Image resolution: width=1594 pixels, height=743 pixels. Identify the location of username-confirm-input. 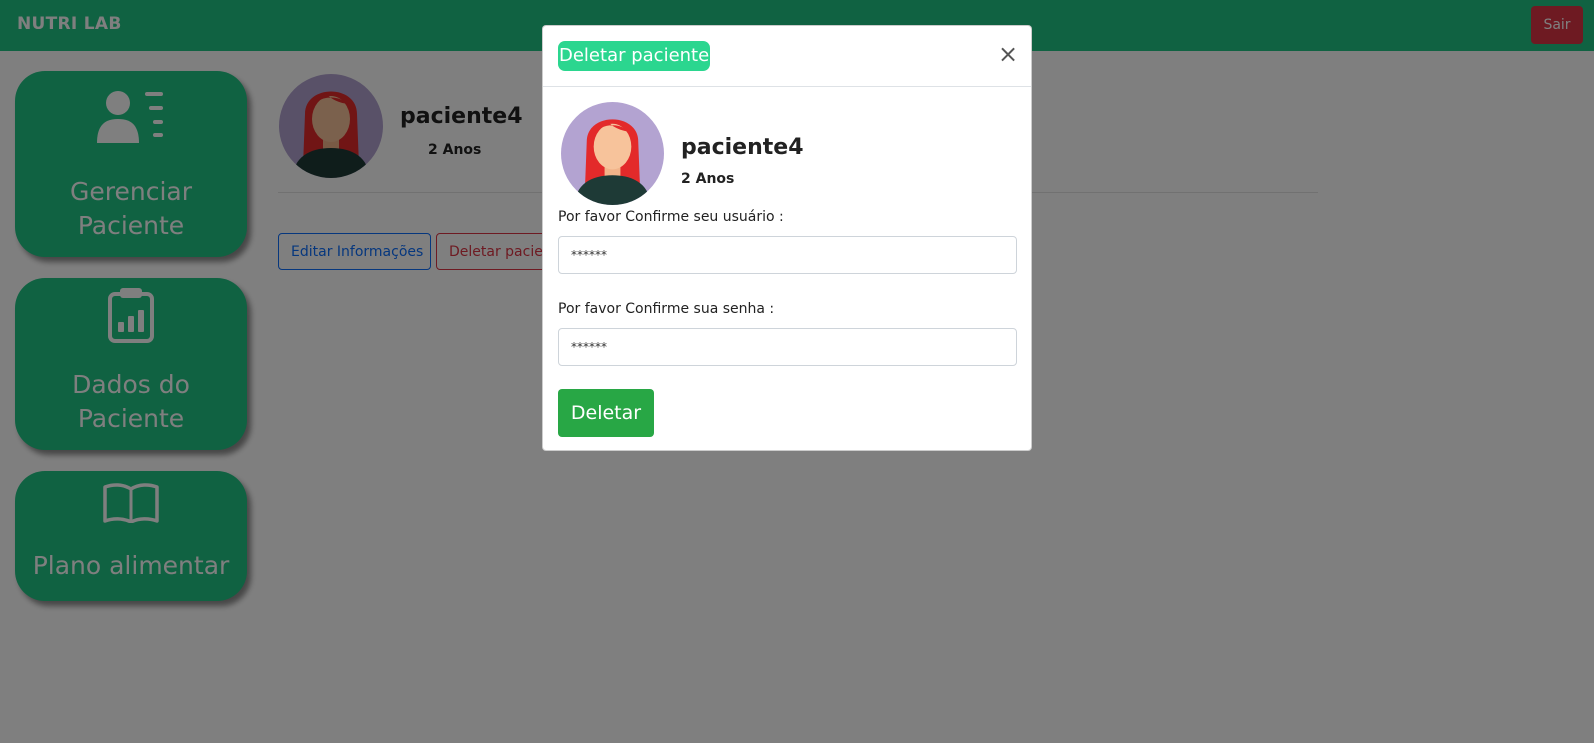
(787, 255).